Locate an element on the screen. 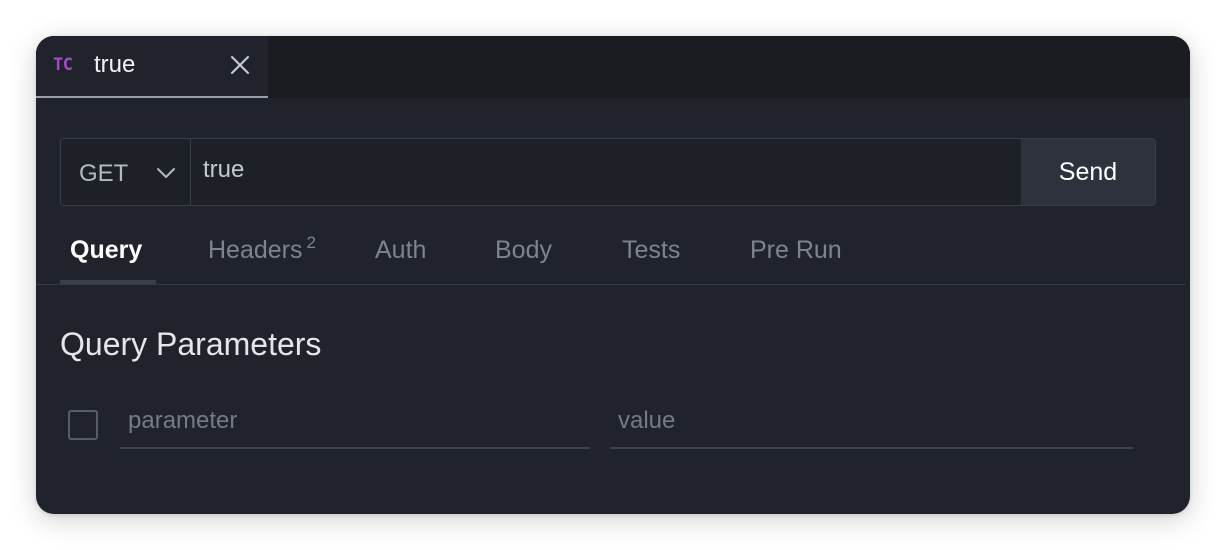  tab-query: Query is located at coordinates (106, 250).